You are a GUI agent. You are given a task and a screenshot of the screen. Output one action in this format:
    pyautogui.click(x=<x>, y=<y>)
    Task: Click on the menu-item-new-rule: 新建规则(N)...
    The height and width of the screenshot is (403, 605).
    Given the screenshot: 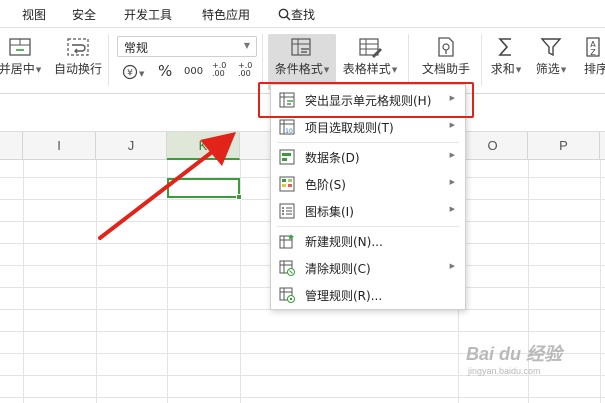 What is the action you would take?
    pyautogui.click(x=368, y=241)
    